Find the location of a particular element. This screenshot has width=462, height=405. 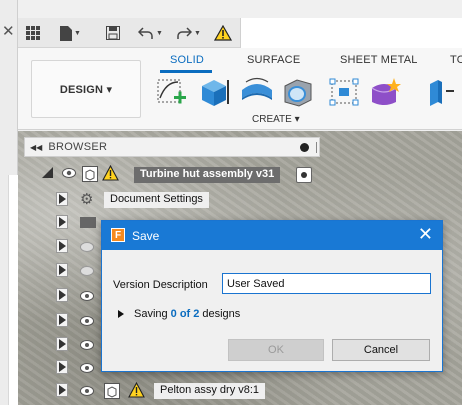

save-icon is located at coordinates (113, 33).